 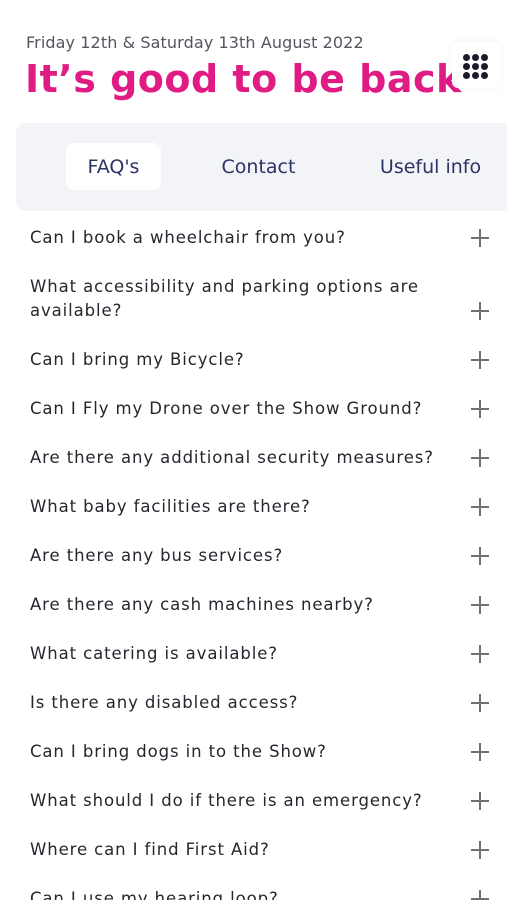 What do you see at coordinates (258, 166) in the screenshot?
I see `tab-contact: Contact` at bounding box center [258, 166].